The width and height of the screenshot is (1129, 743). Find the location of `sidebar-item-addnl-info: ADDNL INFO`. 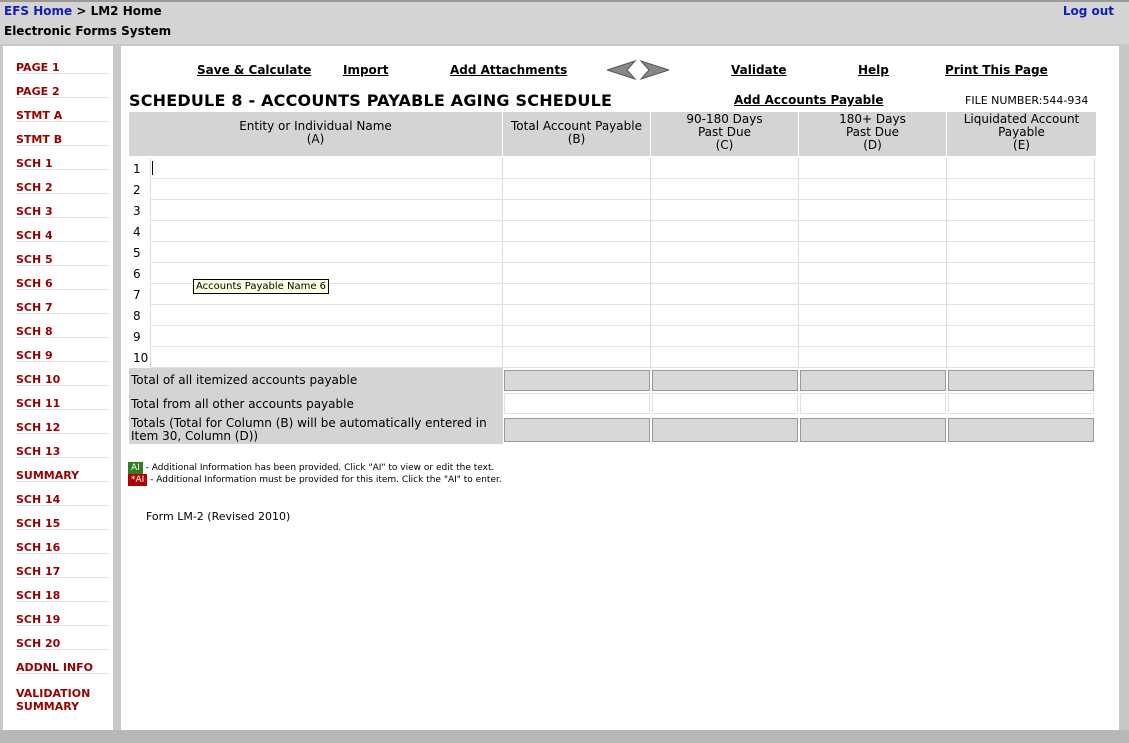

sidebar-item-addnl-info: ADDNL INFO is located at coordinates (62, 665).